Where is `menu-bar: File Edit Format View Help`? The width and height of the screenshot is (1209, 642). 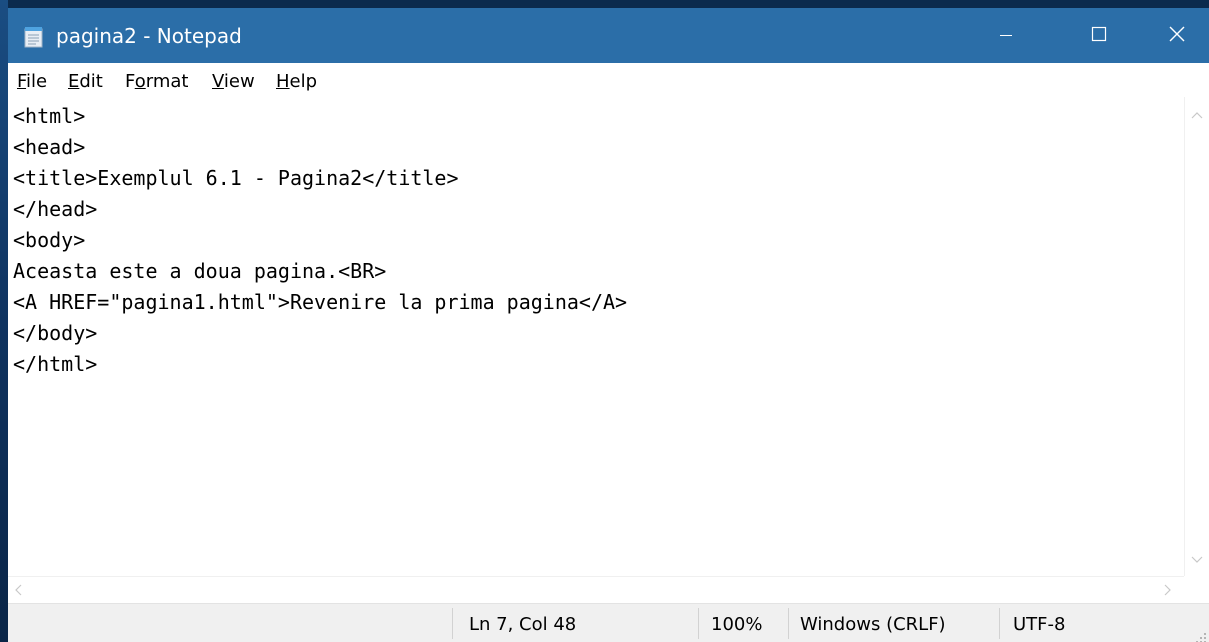
menu-bar: File Edit Format View Help is located at coordinates (608, 80).